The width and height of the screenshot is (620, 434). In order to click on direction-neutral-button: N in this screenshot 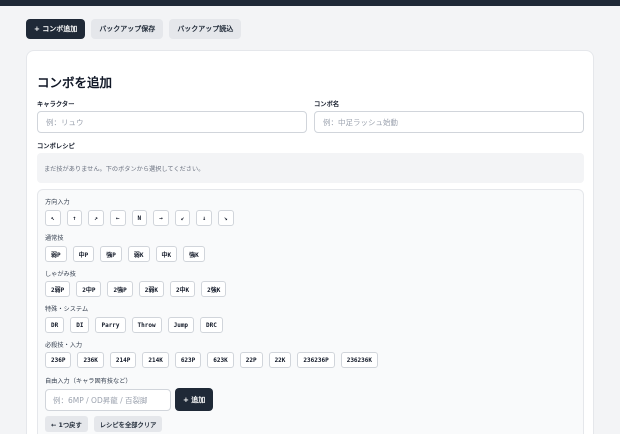, I will do `click(139, 218)`.